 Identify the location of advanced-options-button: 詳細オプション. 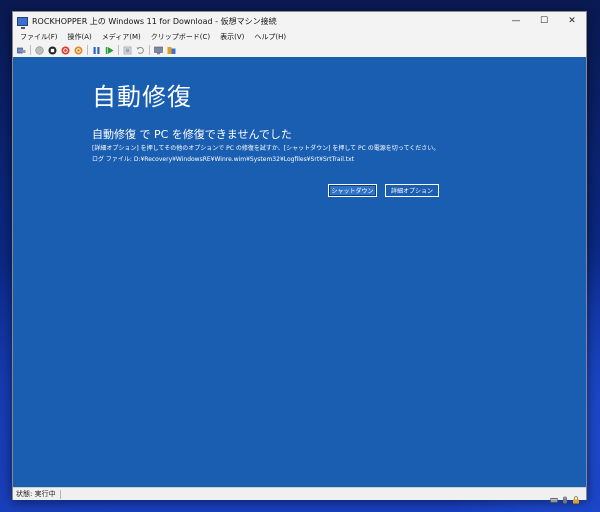
(412, 190).